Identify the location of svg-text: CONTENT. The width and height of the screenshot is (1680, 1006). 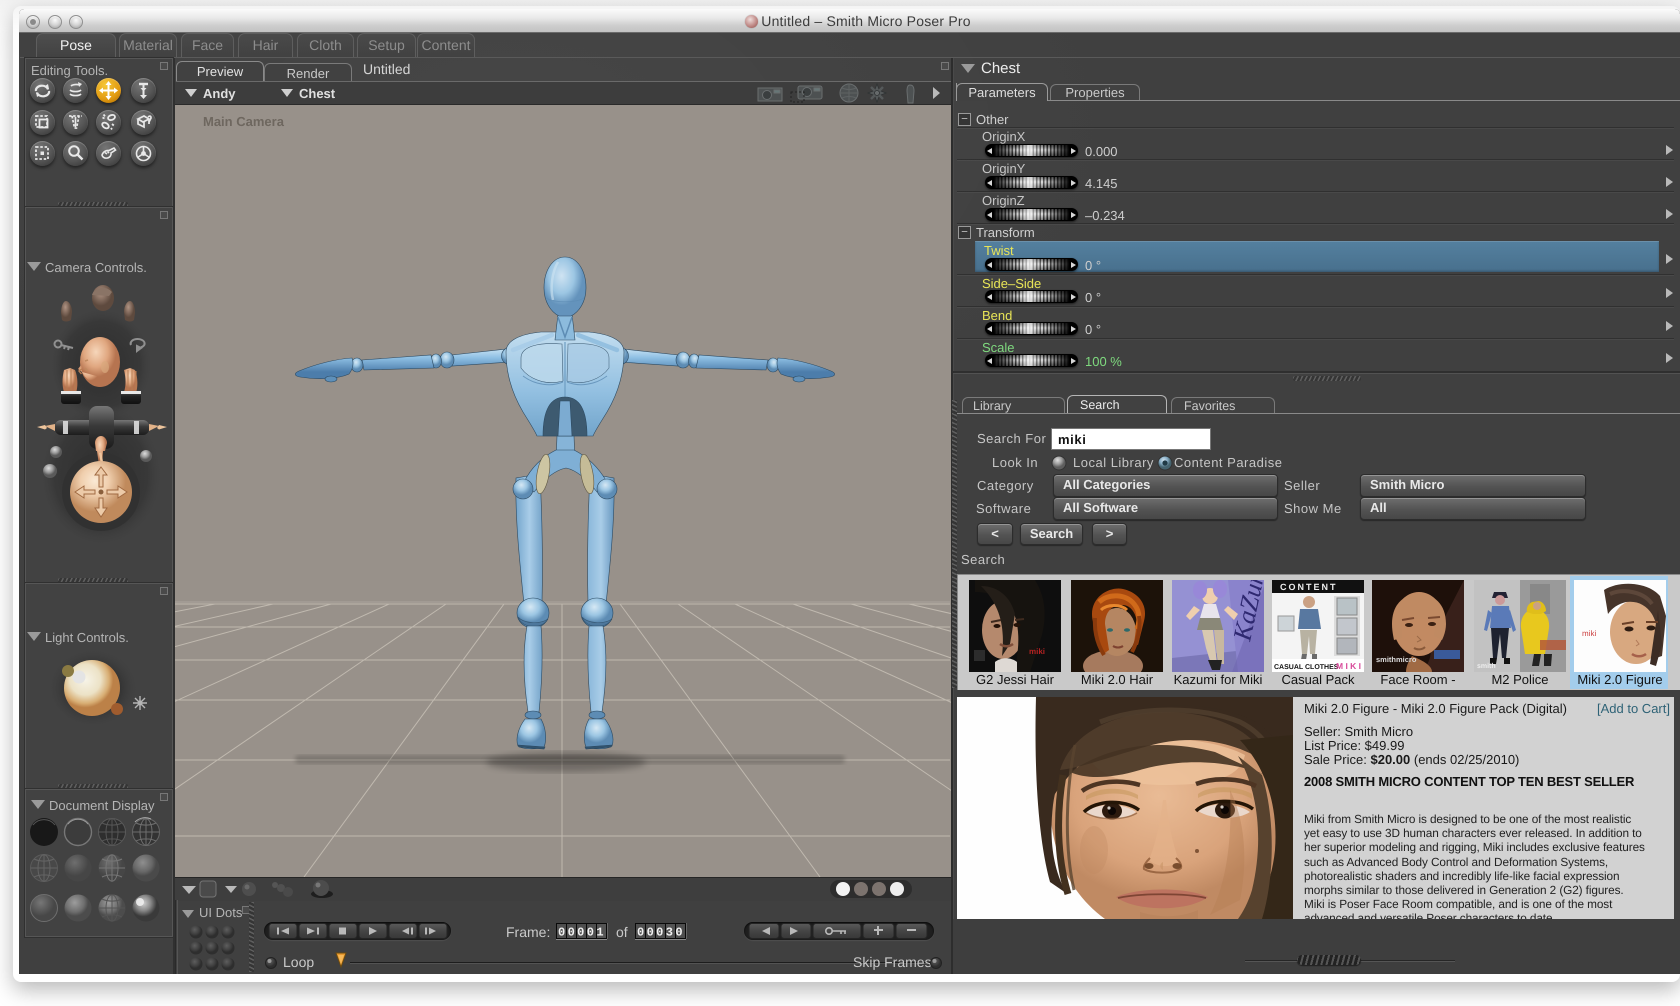
(1309, 587).